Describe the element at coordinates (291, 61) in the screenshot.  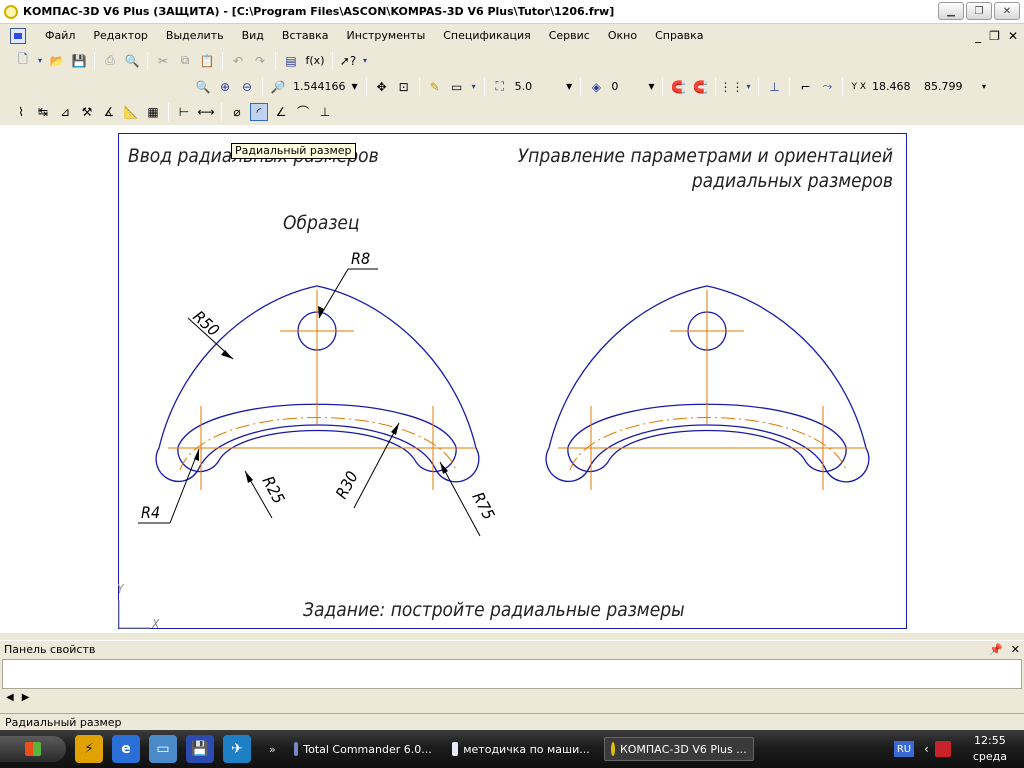
I see `manager-icon: ▤` at that location.